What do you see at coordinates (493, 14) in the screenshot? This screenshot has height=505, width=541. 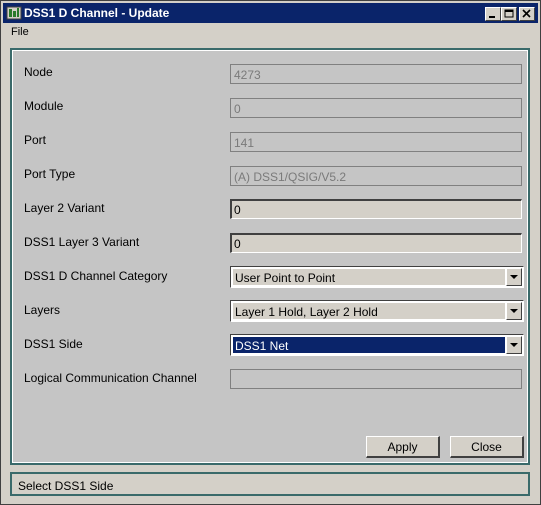 I see `minimize-button` at bounding box center [493, 14].